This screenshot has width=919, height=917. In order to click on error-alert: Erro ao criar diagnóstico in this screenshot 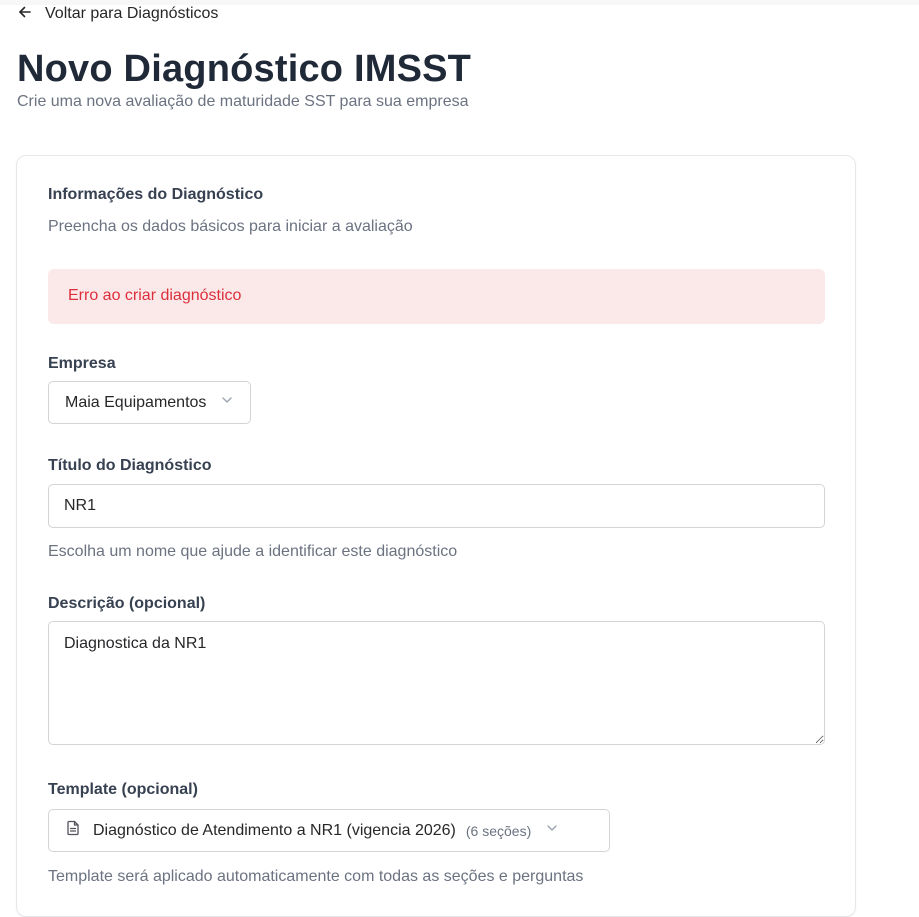, I will do `click(436, 296)`.